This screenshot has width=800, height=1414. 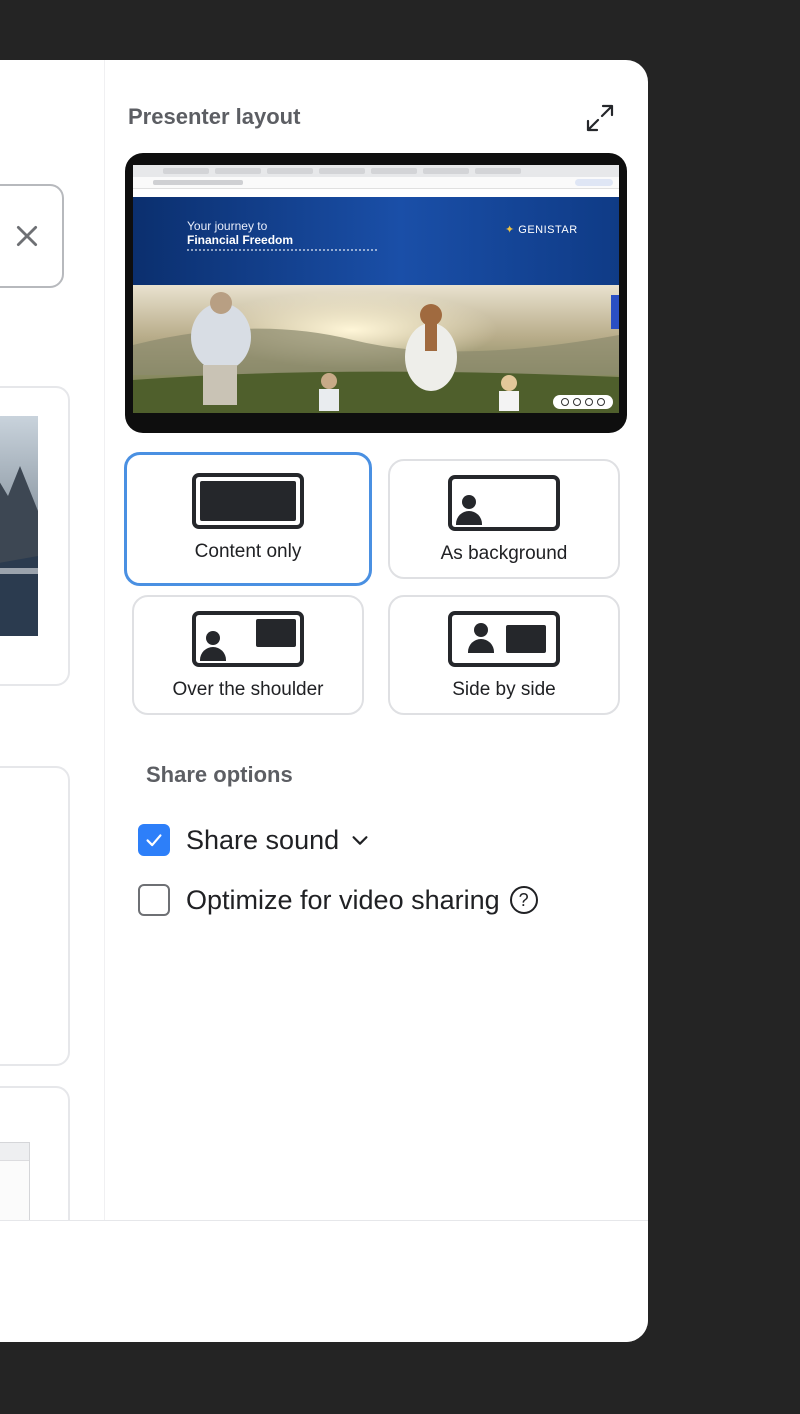 What do you see at coordinates (504, 503) in the screenshot?
I see `as-background-icon` at bounding box center [504, 503].